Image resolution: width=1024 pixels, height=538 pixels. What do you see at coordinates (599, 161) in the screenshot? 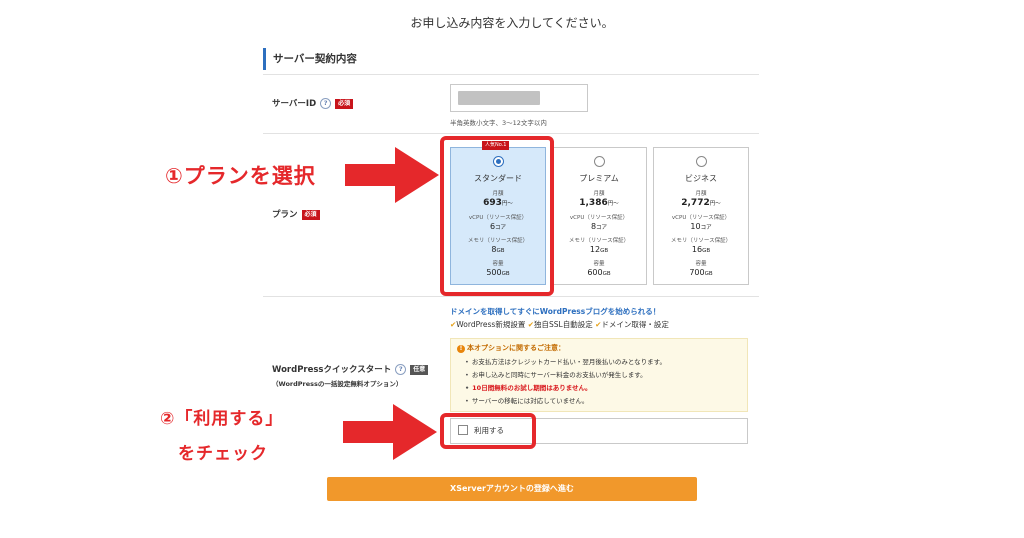
I see `plan-radio-premium` at bounding box center [599, 161].